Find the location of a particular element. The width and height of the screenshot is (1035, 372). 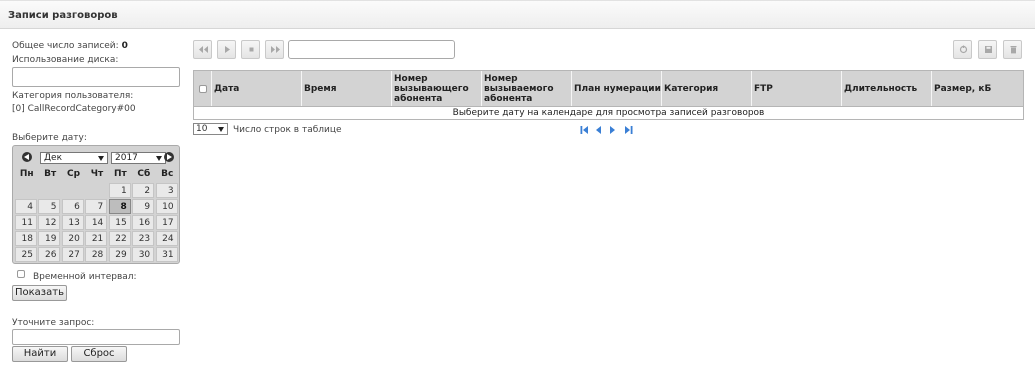

calendar-day: 7 is located at coordinates (96, 206).